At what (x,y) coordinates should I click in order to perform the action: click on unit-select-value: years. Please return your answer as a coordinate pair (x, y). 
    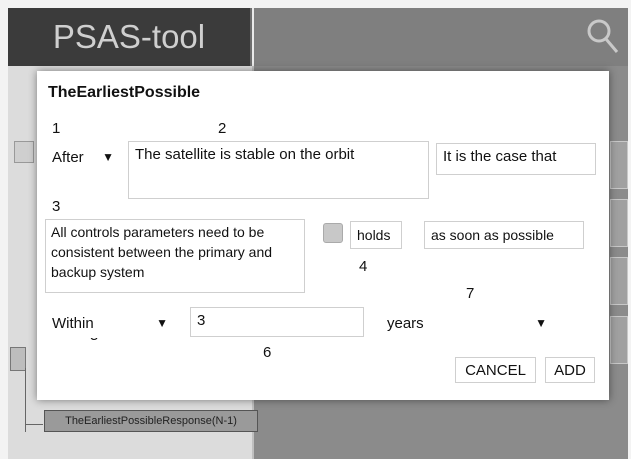
    Looking at the image, I should click on (405, 323).